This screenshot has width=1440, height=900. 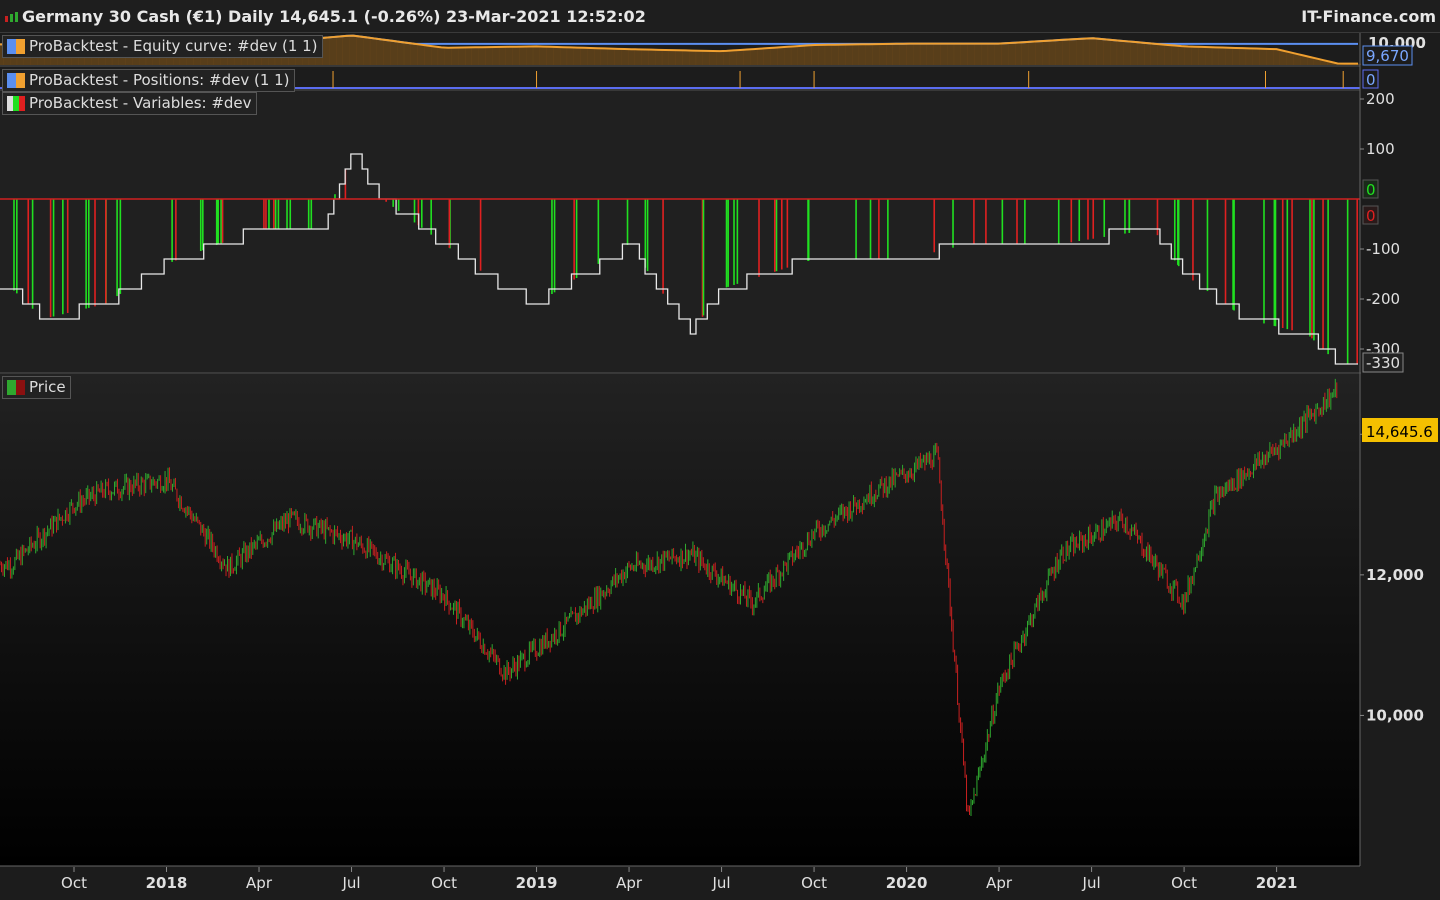 I want to click on variables-legend-label: ProBacktest - Variables: #dev, so click(x=140, y=103).